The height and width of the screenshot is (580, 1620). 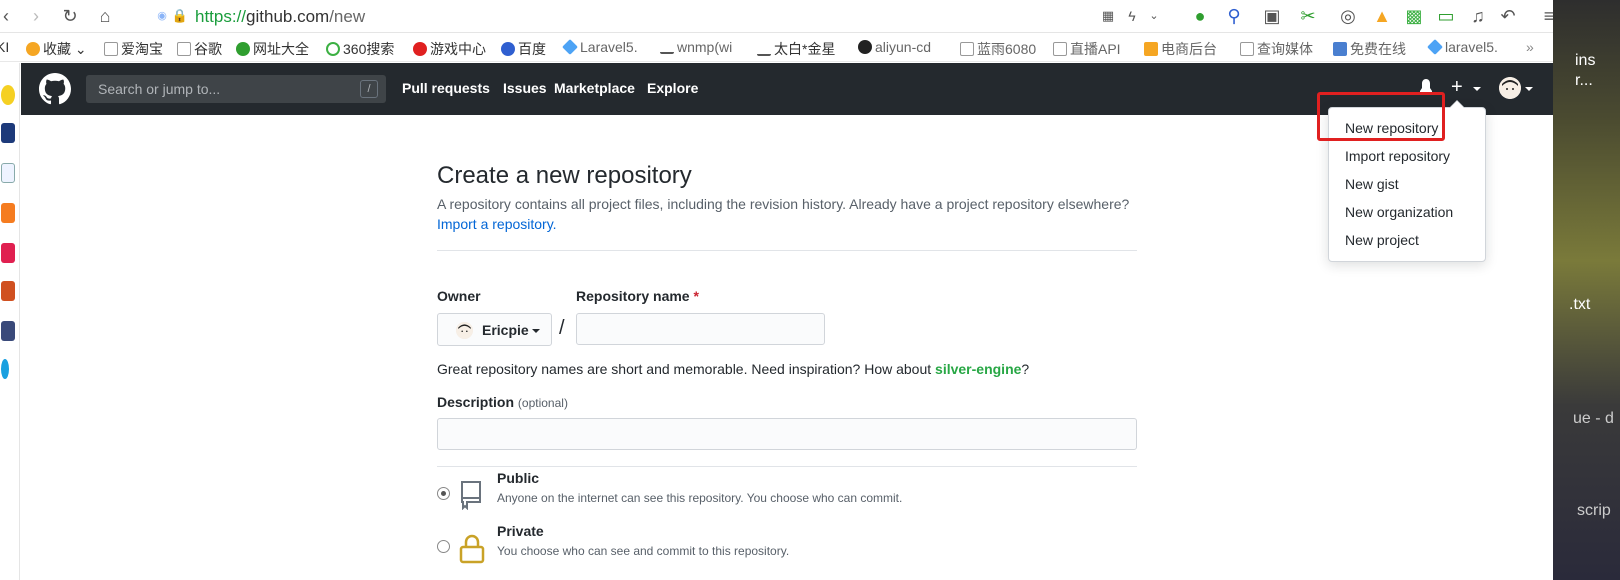 What do you see at coordinates (518, 478) in the screenshot?
I see `public-title: Public` at bounding box center [518, 478].